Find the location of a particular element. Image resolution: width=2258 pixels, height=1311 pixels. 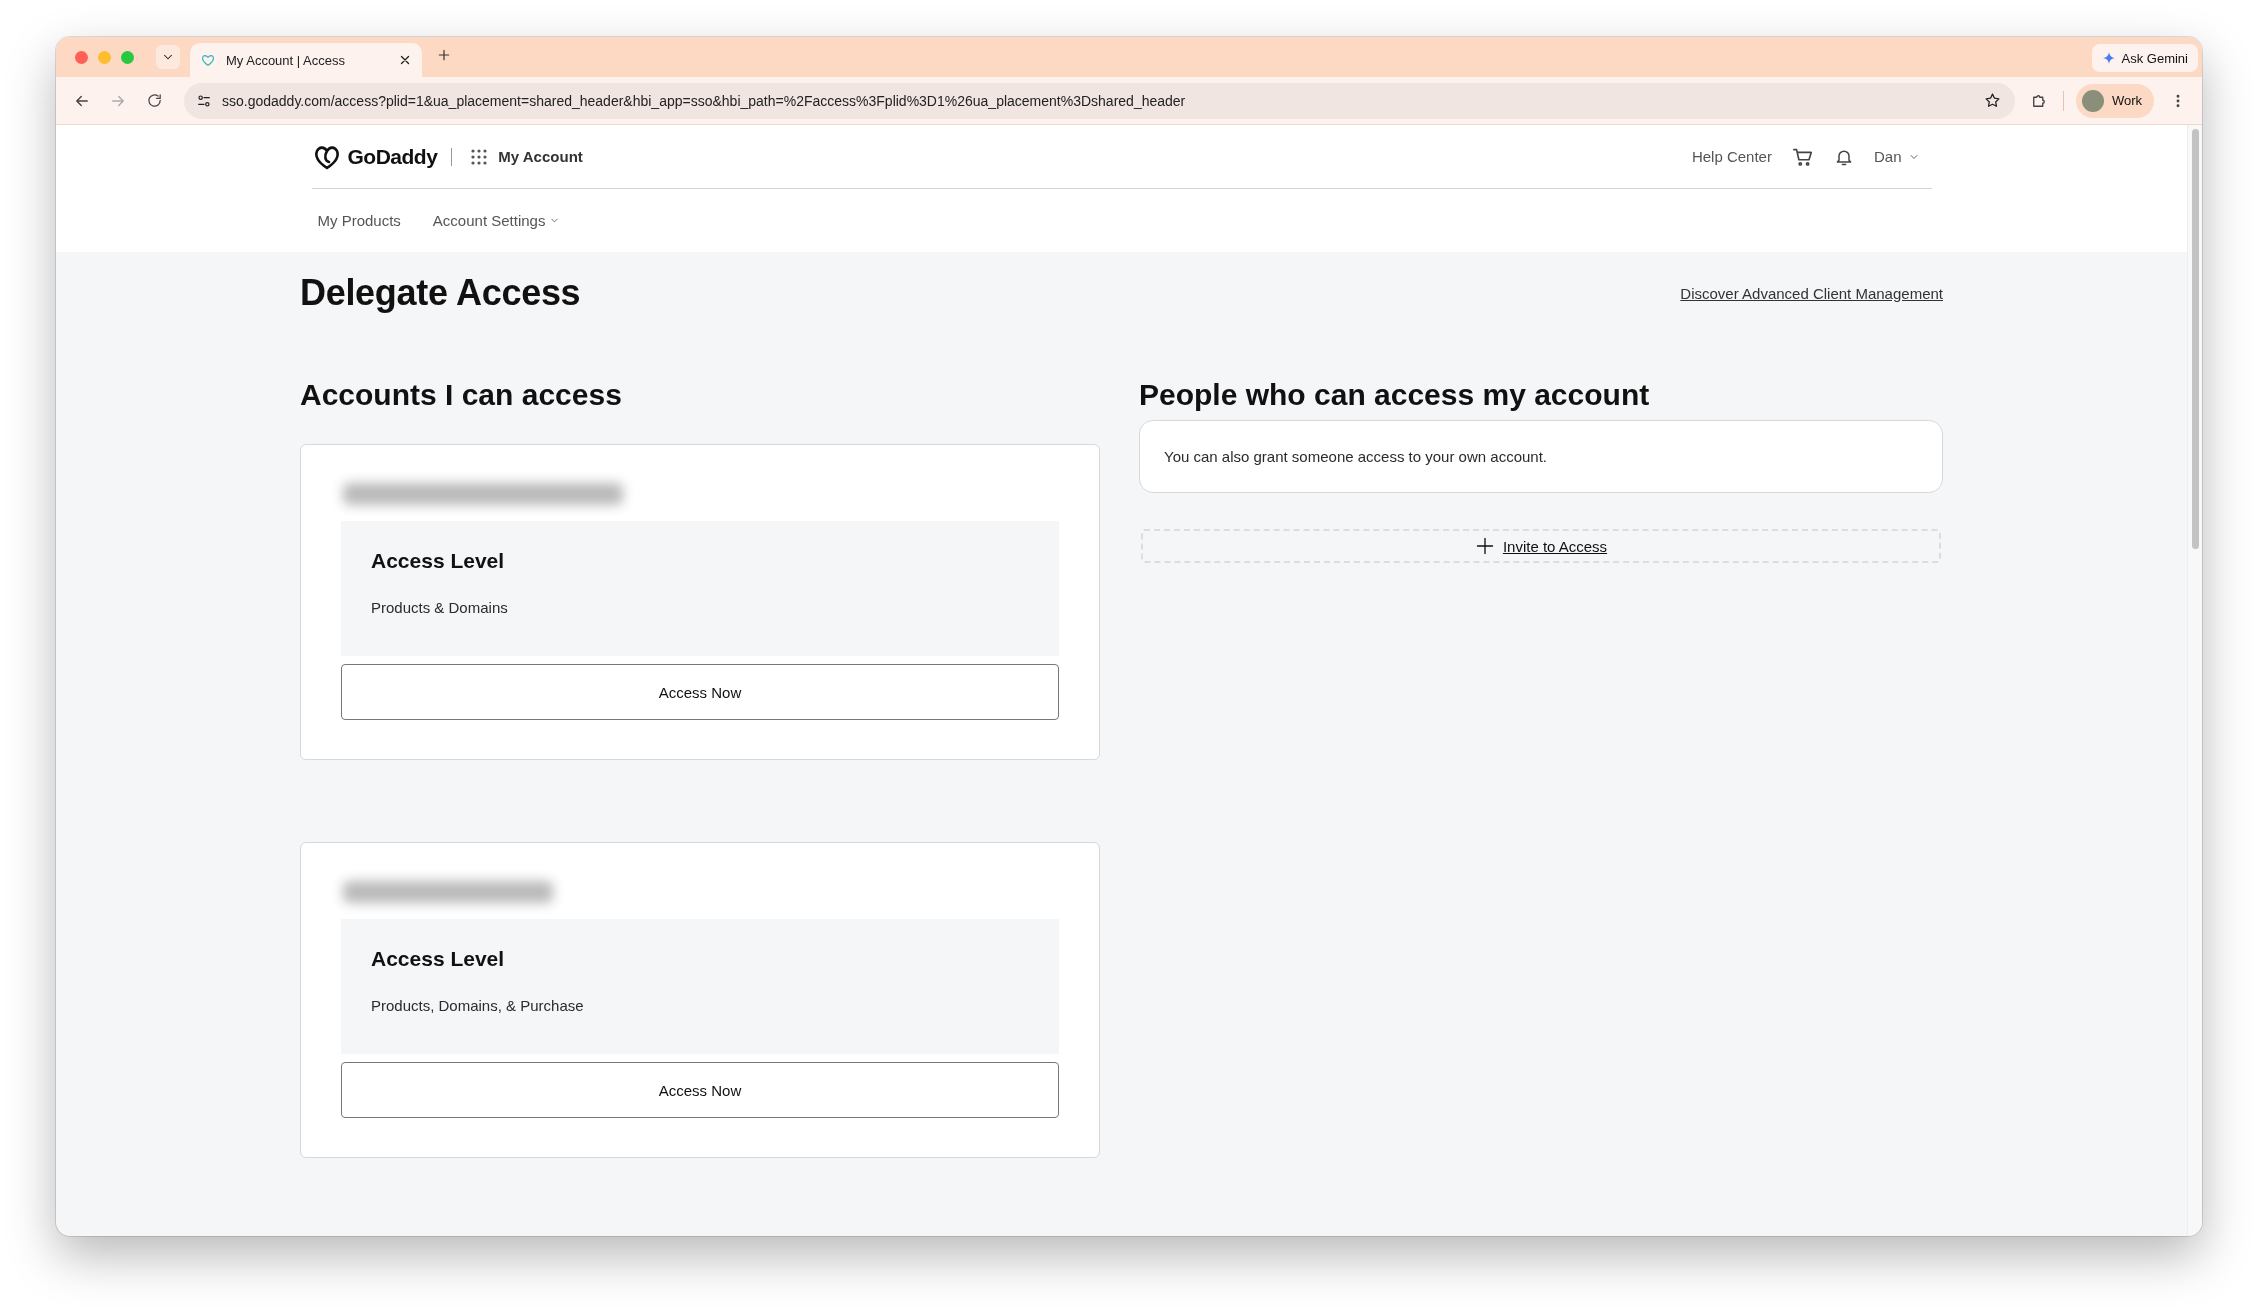

invite-button: Invite to Access is located at coordinates (1541, 546).